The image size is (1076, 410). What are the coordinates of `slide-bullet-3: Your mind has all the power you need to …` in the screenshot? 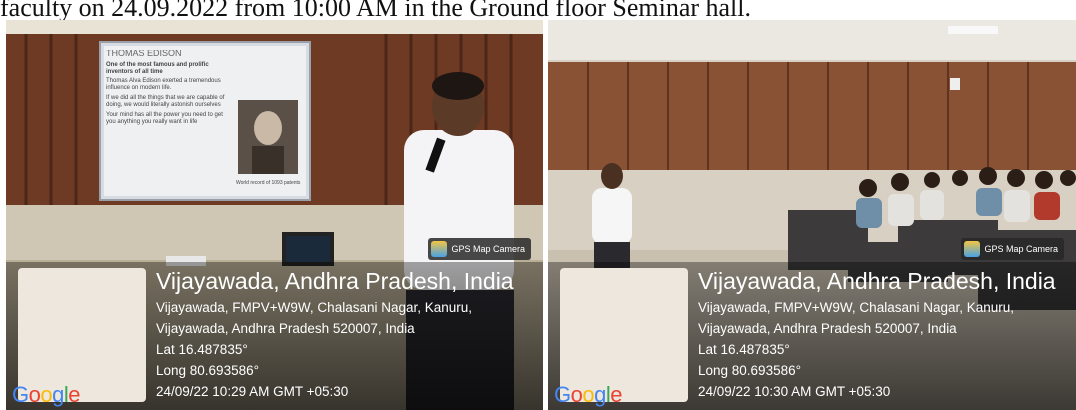 It's located at (164, 118).